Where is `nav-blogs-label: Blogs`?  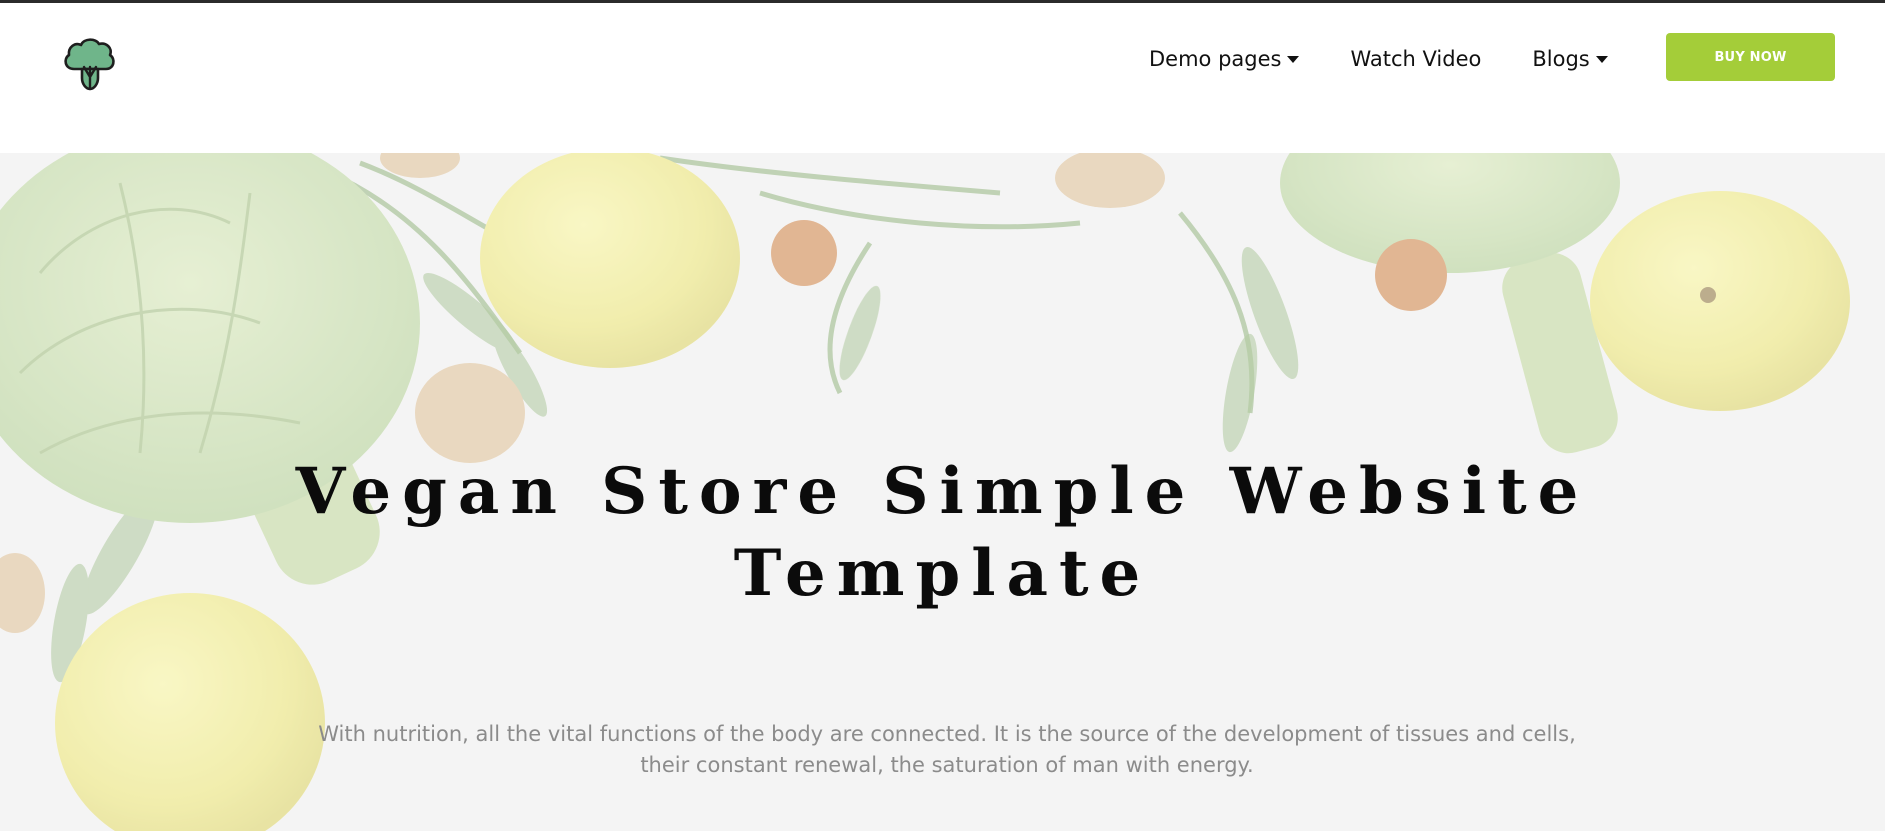 nav-blogs-label: Blogs is located at coordinates (1561, 59).